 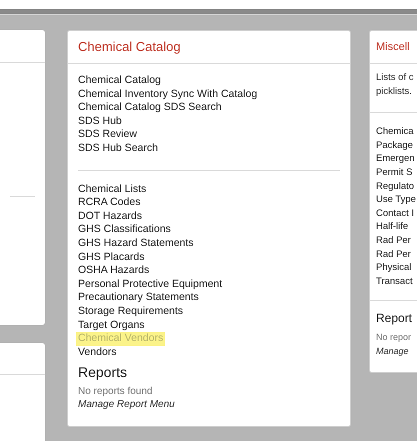 I want to click on panel-title: Chemical Catalog, so click(x=129, y=47).